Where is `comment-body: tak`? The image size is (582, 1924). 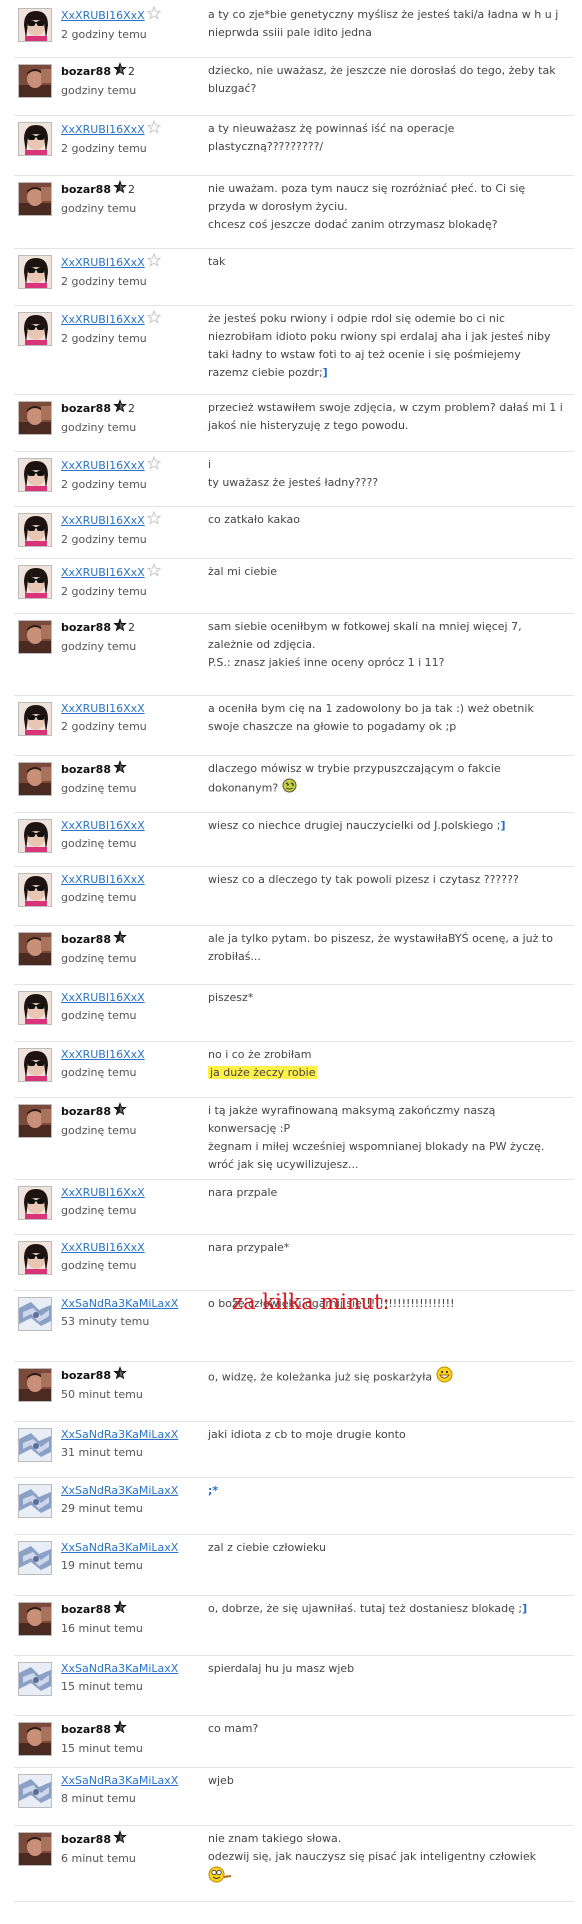
comment-body: tak is located at coordinates (217, 261).